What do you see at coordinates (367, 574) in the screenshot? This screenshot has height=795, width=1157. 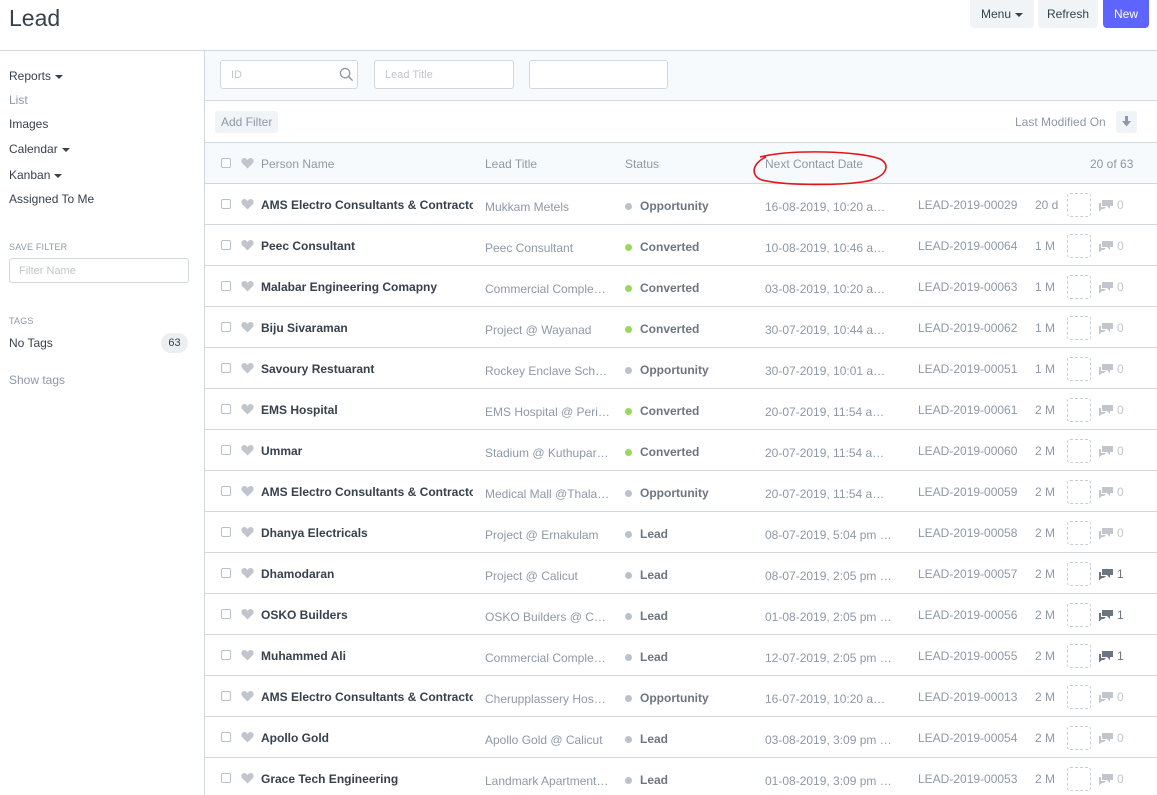 I see `person-name: Dhamodaran` at bounding box center [367, 574].